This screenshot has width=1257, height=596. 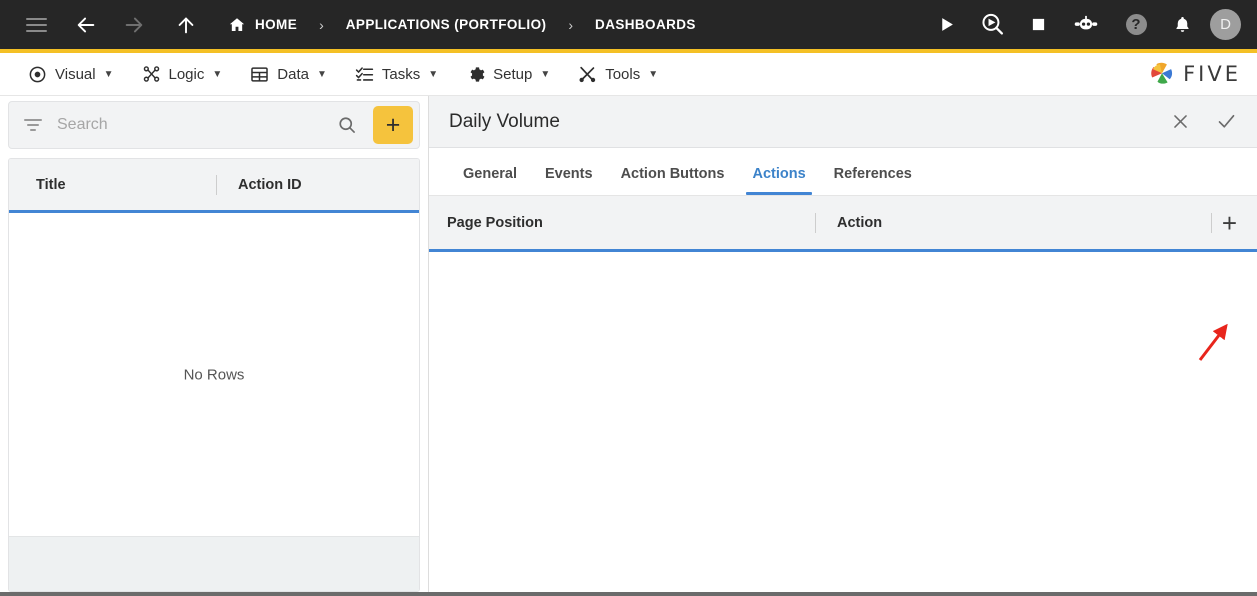 What do you see at coordinates (37, 74) in the screenshot?
I see `eye-icon` at bounding box center [37, 74].